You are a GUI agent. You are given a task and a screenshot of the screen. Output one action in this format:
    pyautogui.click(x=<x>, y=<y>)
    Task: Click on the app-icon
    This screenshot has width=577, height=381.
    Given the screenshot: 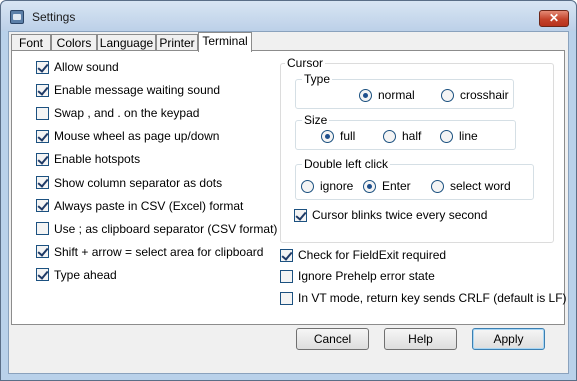 What is the action you would take?
    pyautogui.click(x=17, y=17)
    